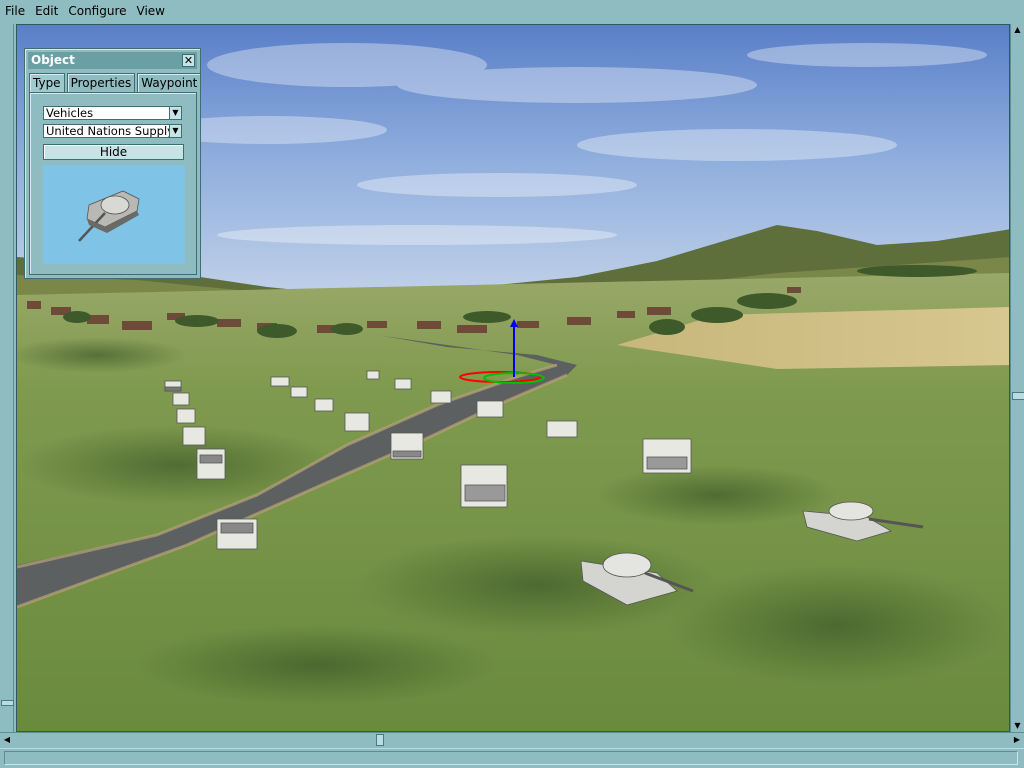  Describe the element at coordinates (7, 703) in the screenshot. I see `left-scroll-thumb` at that location.